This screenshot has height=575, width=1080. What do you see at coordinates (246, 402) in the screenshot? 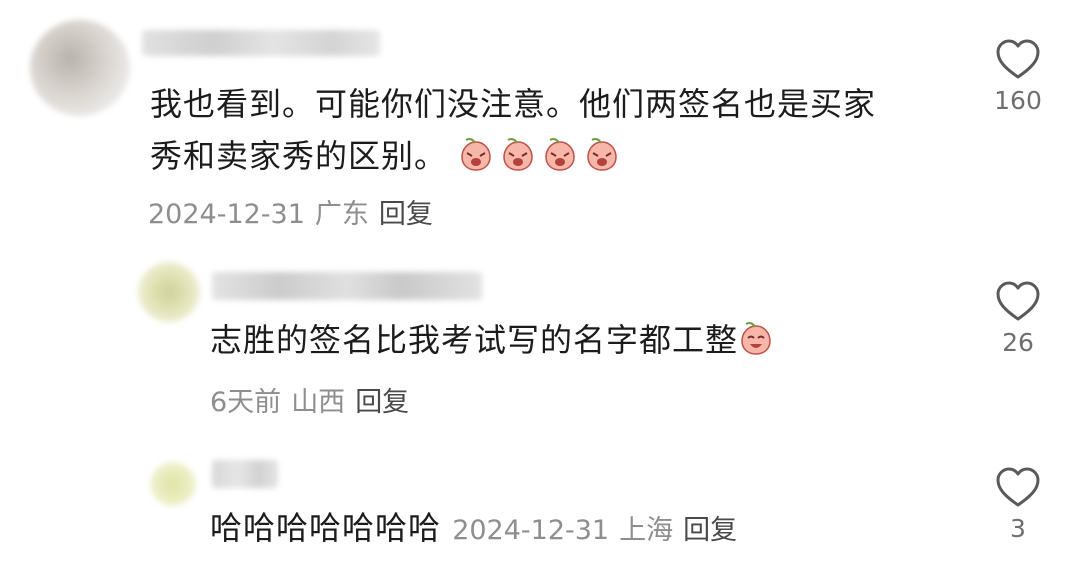
I see `comment-date: 6天前` at bounding box center [246, 402].